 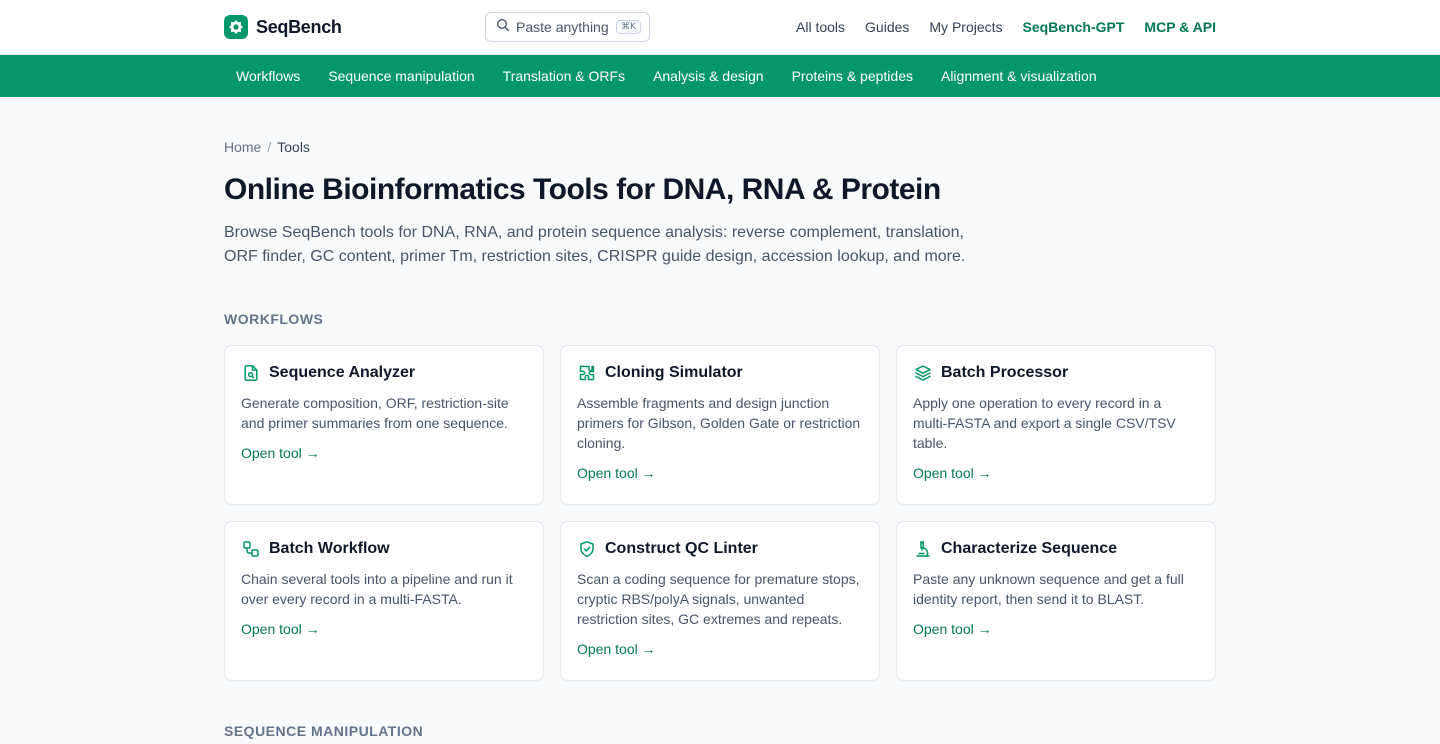 I want to click on category-alignment-visualization: Alignment & visualization, so click(x=1019, y=76).